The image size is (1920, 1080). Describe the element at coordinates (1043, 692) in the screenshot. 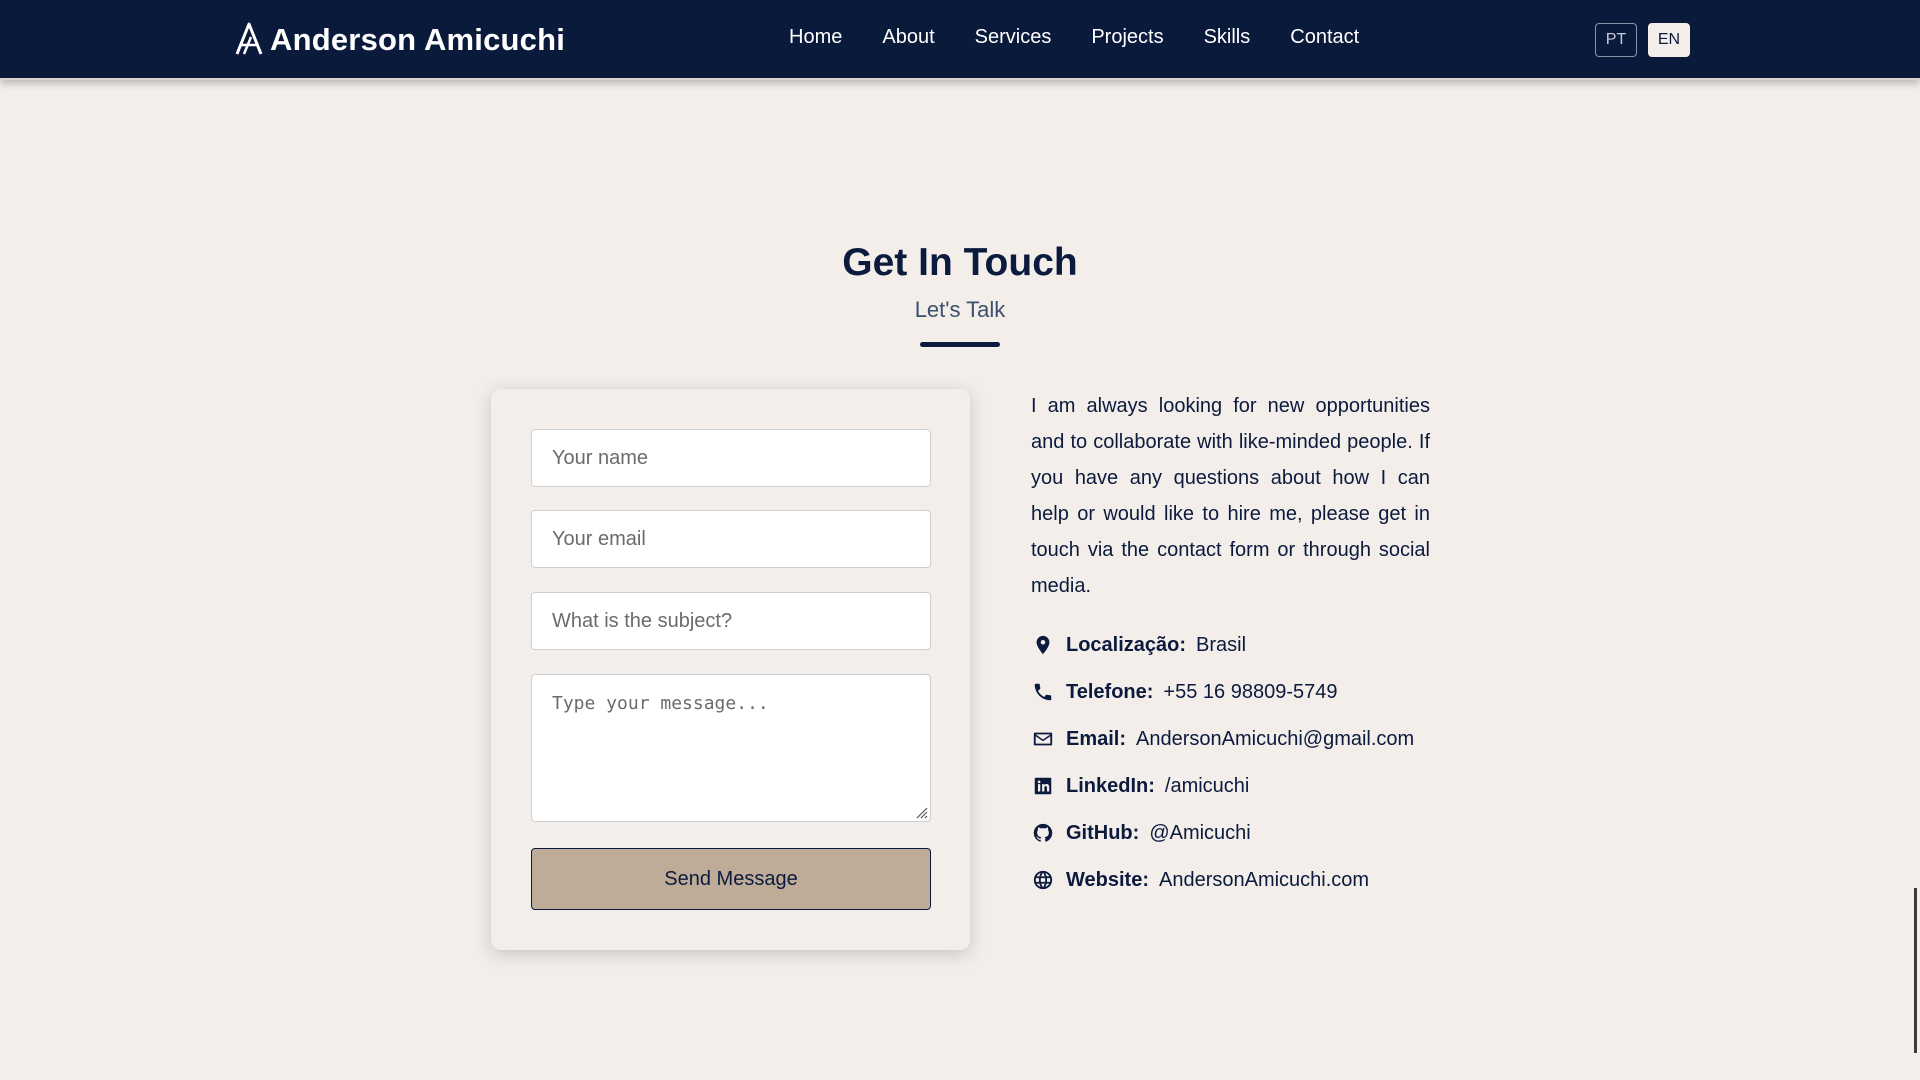

I see `phone-icon` at that location.